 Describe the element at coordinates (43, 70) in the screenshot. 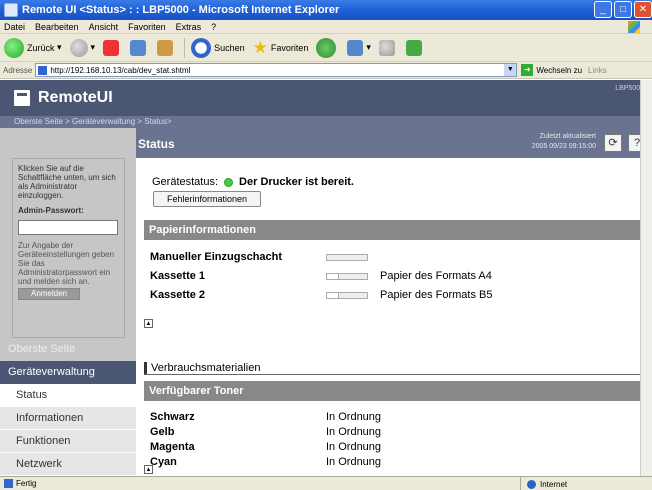

I see `page-icon` at that location.